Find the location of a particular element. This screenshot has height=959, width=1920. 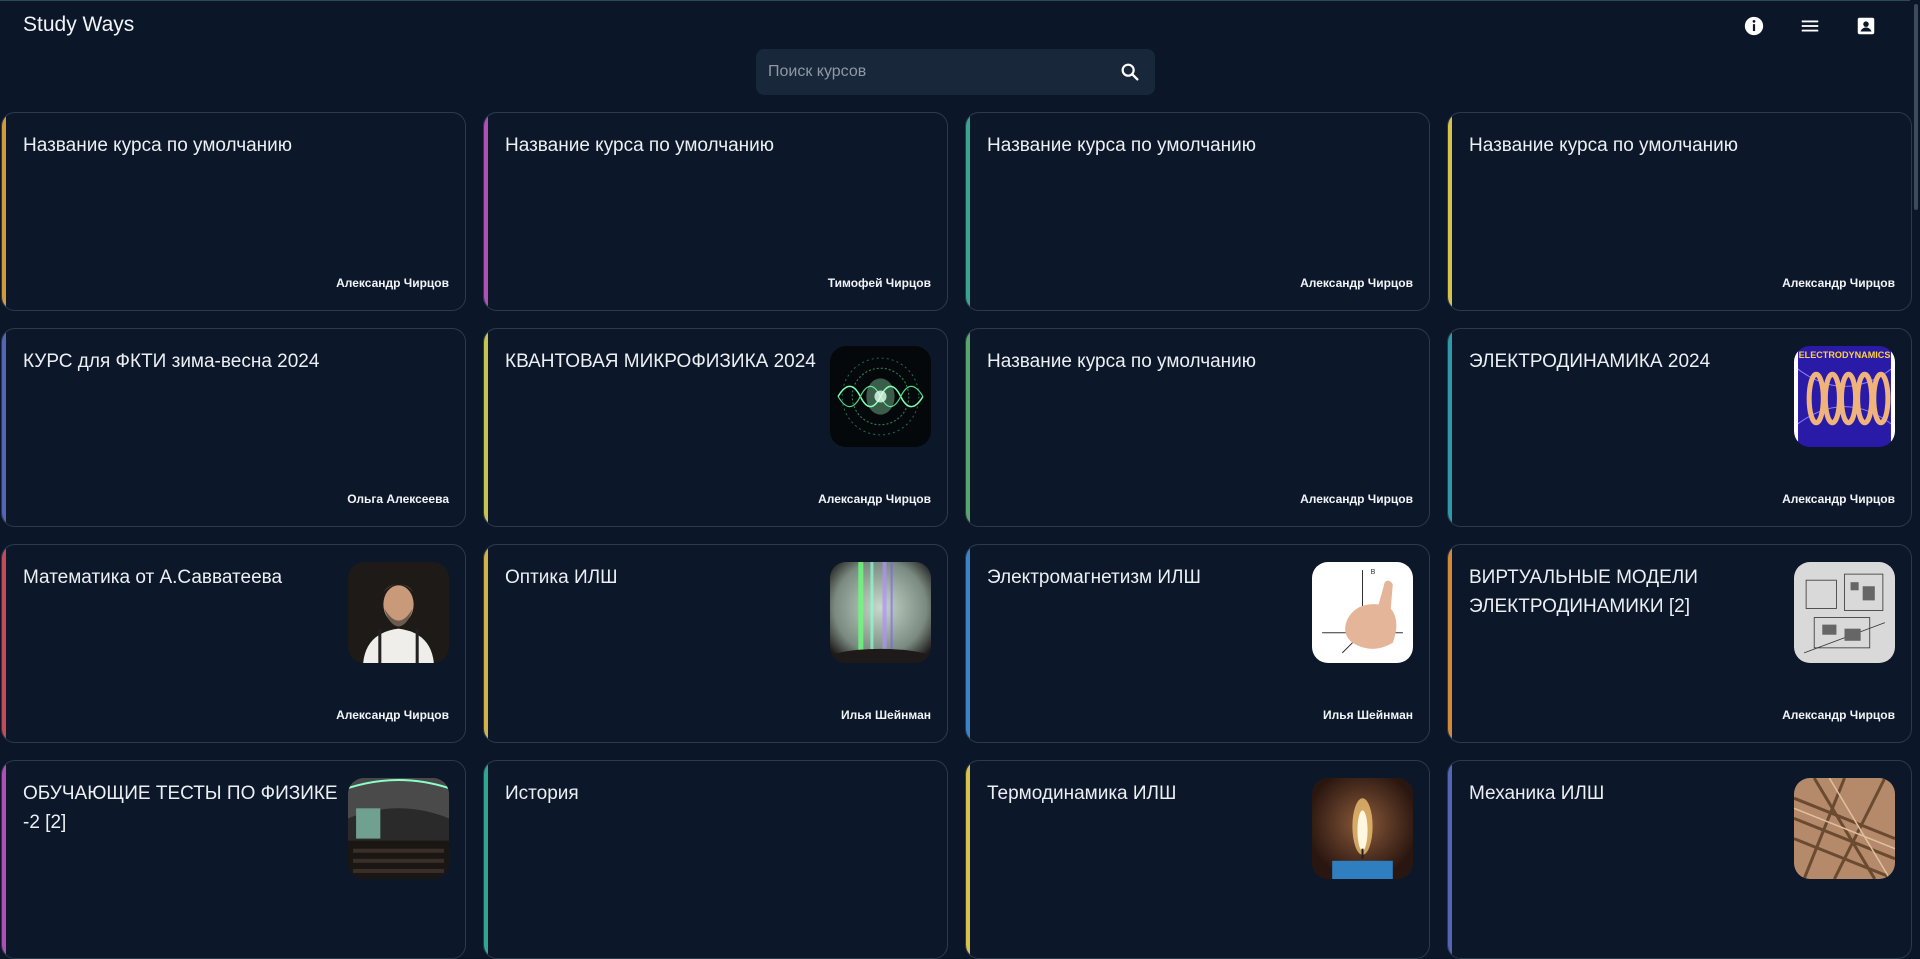

course-search is located at coordinates (955, 72).